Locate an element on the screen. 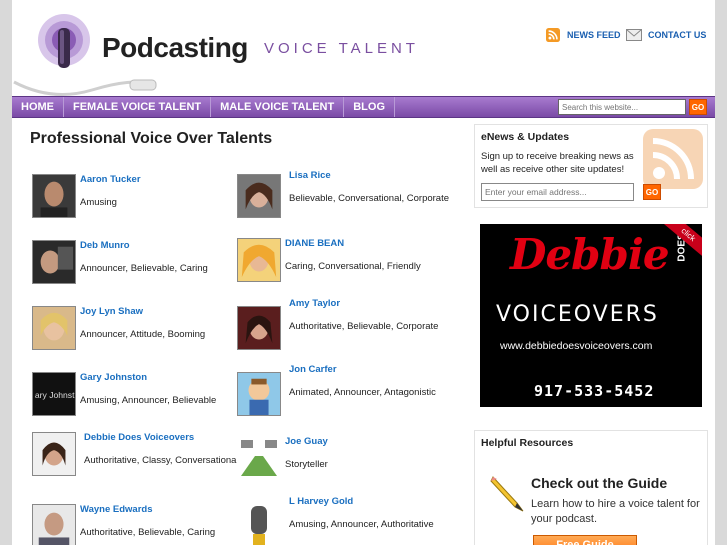 The width and height of the screenshot is (727, 545). talent-tags: Authoritative, Classy, Conversational is located at coordinates (161, 460).